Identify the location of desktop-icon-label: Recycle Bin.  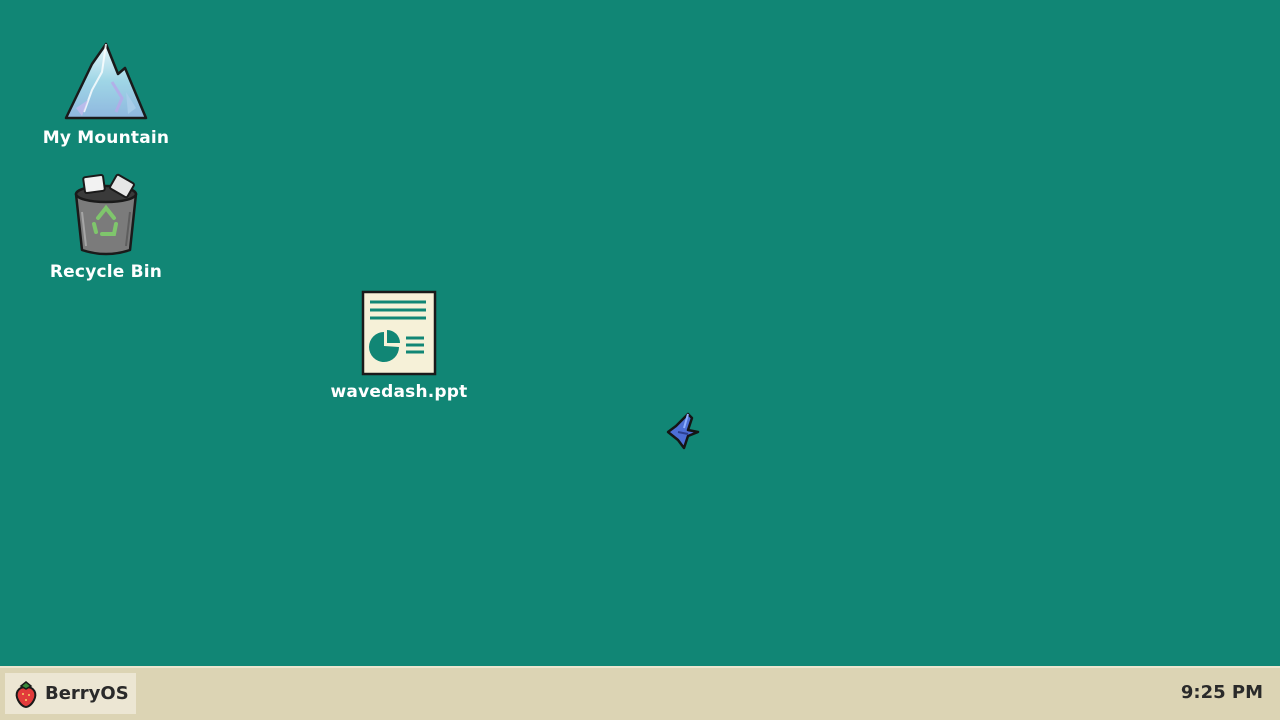
(106, 272).